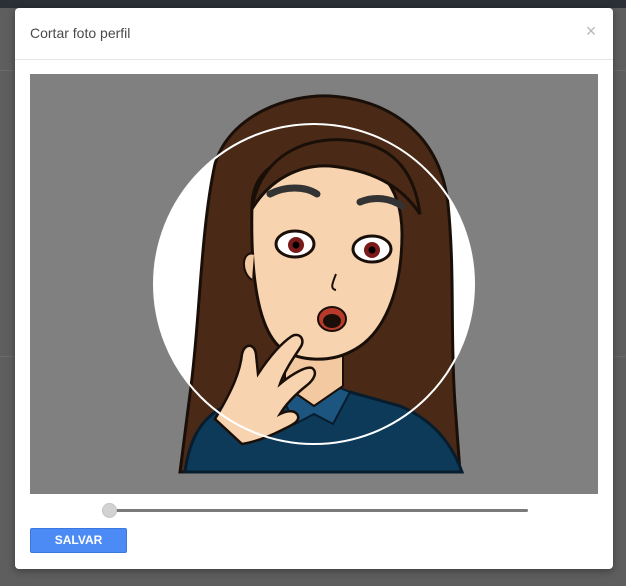  What do you see at coordinates (80, 33) in the screenshot?
I see `modal-title: Cortar foto perfil` at bounding box center [80, 33].